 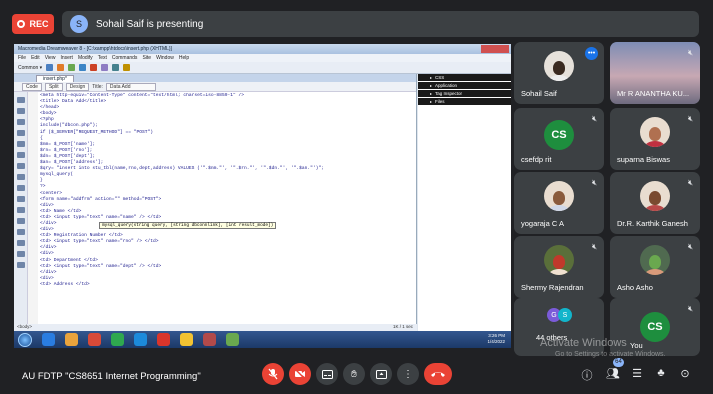 I want to click on panel-css: CSS, so click(x=464, y=77).